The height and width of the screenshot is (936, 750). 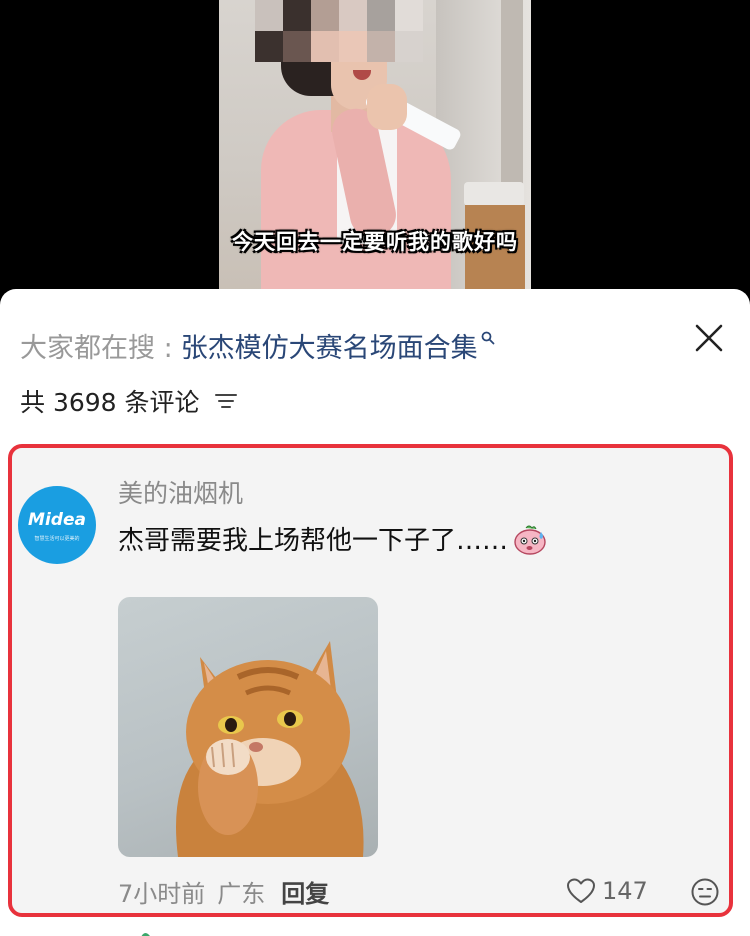 What do you see at coordinates (705, 892) in the screenshot?
I see `emoji-face-icon` at bounding box center [705, 892].